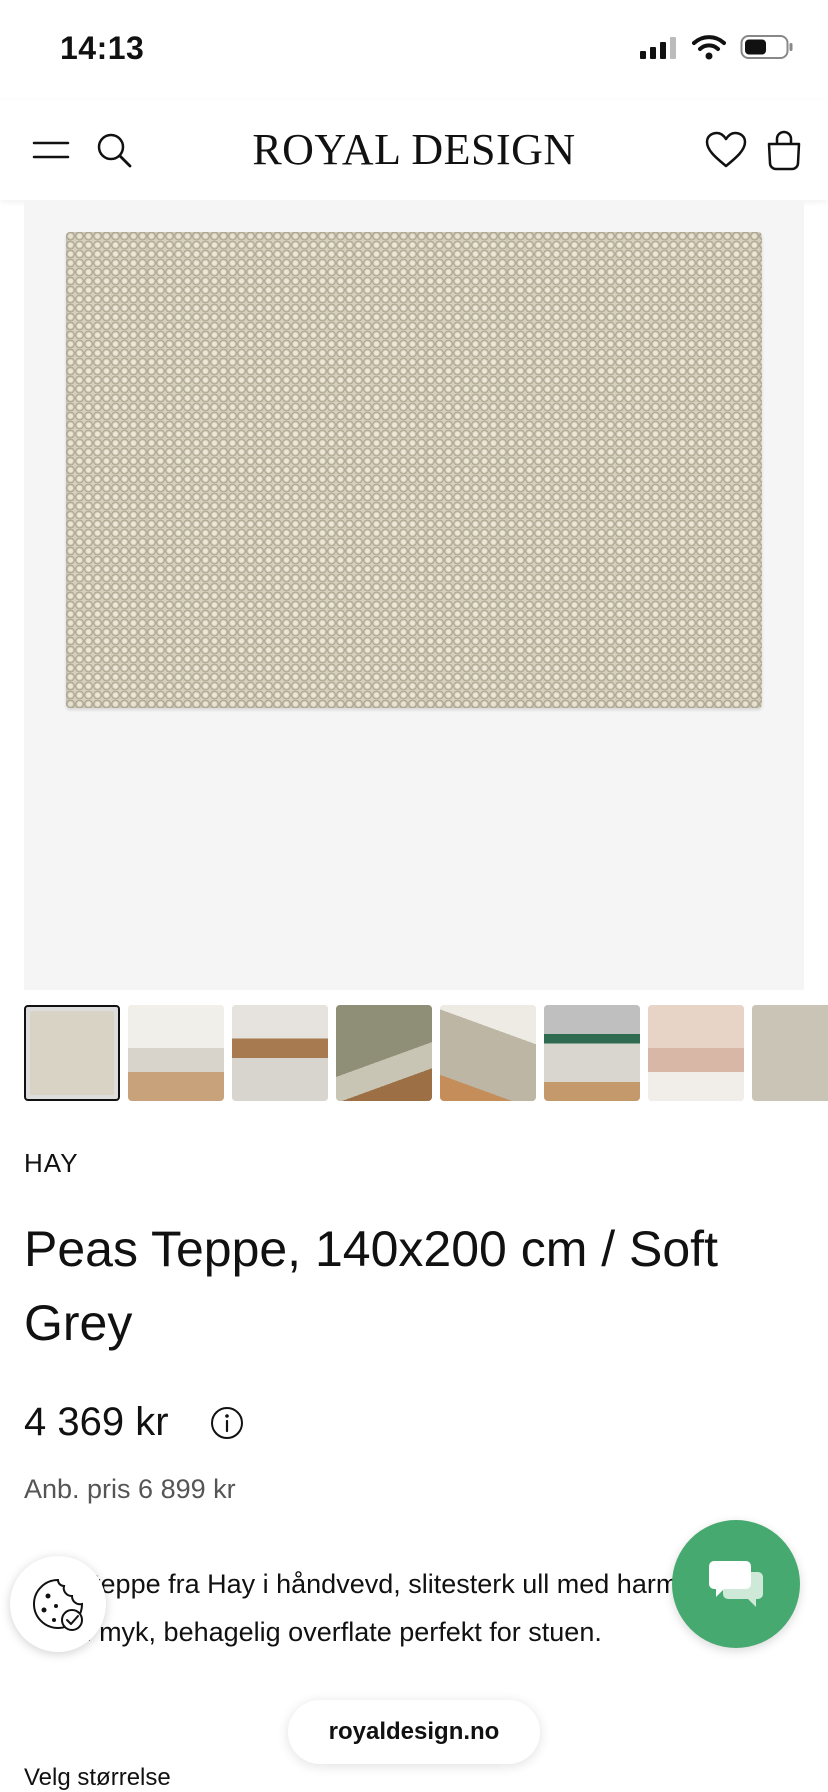 The height and width of the screenshot is (1792, 828). What do you see at coordinates (130, 1489) in the screenshot?
I see `recommended-price: Anb. pris 6 899 kr` at bounding box center [130, 1489].